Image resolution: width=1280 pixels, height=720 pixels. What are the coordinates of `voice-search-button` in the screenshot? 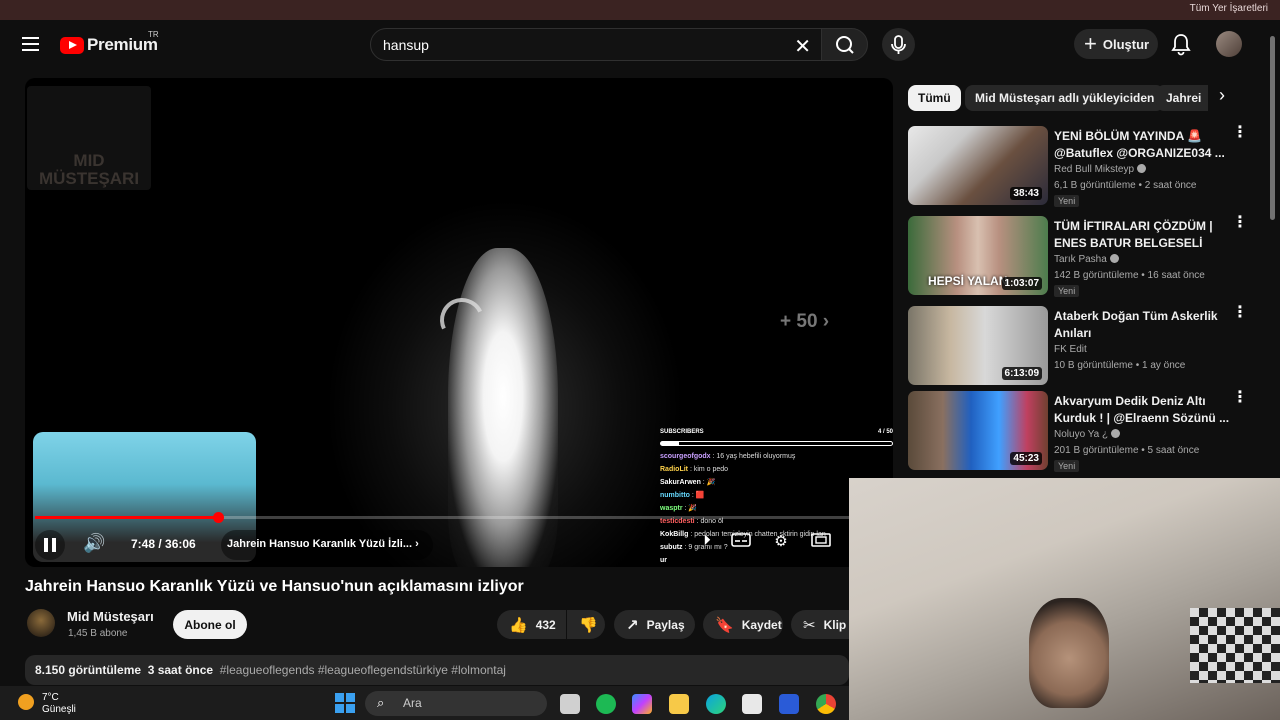 It's located at (898, 44).